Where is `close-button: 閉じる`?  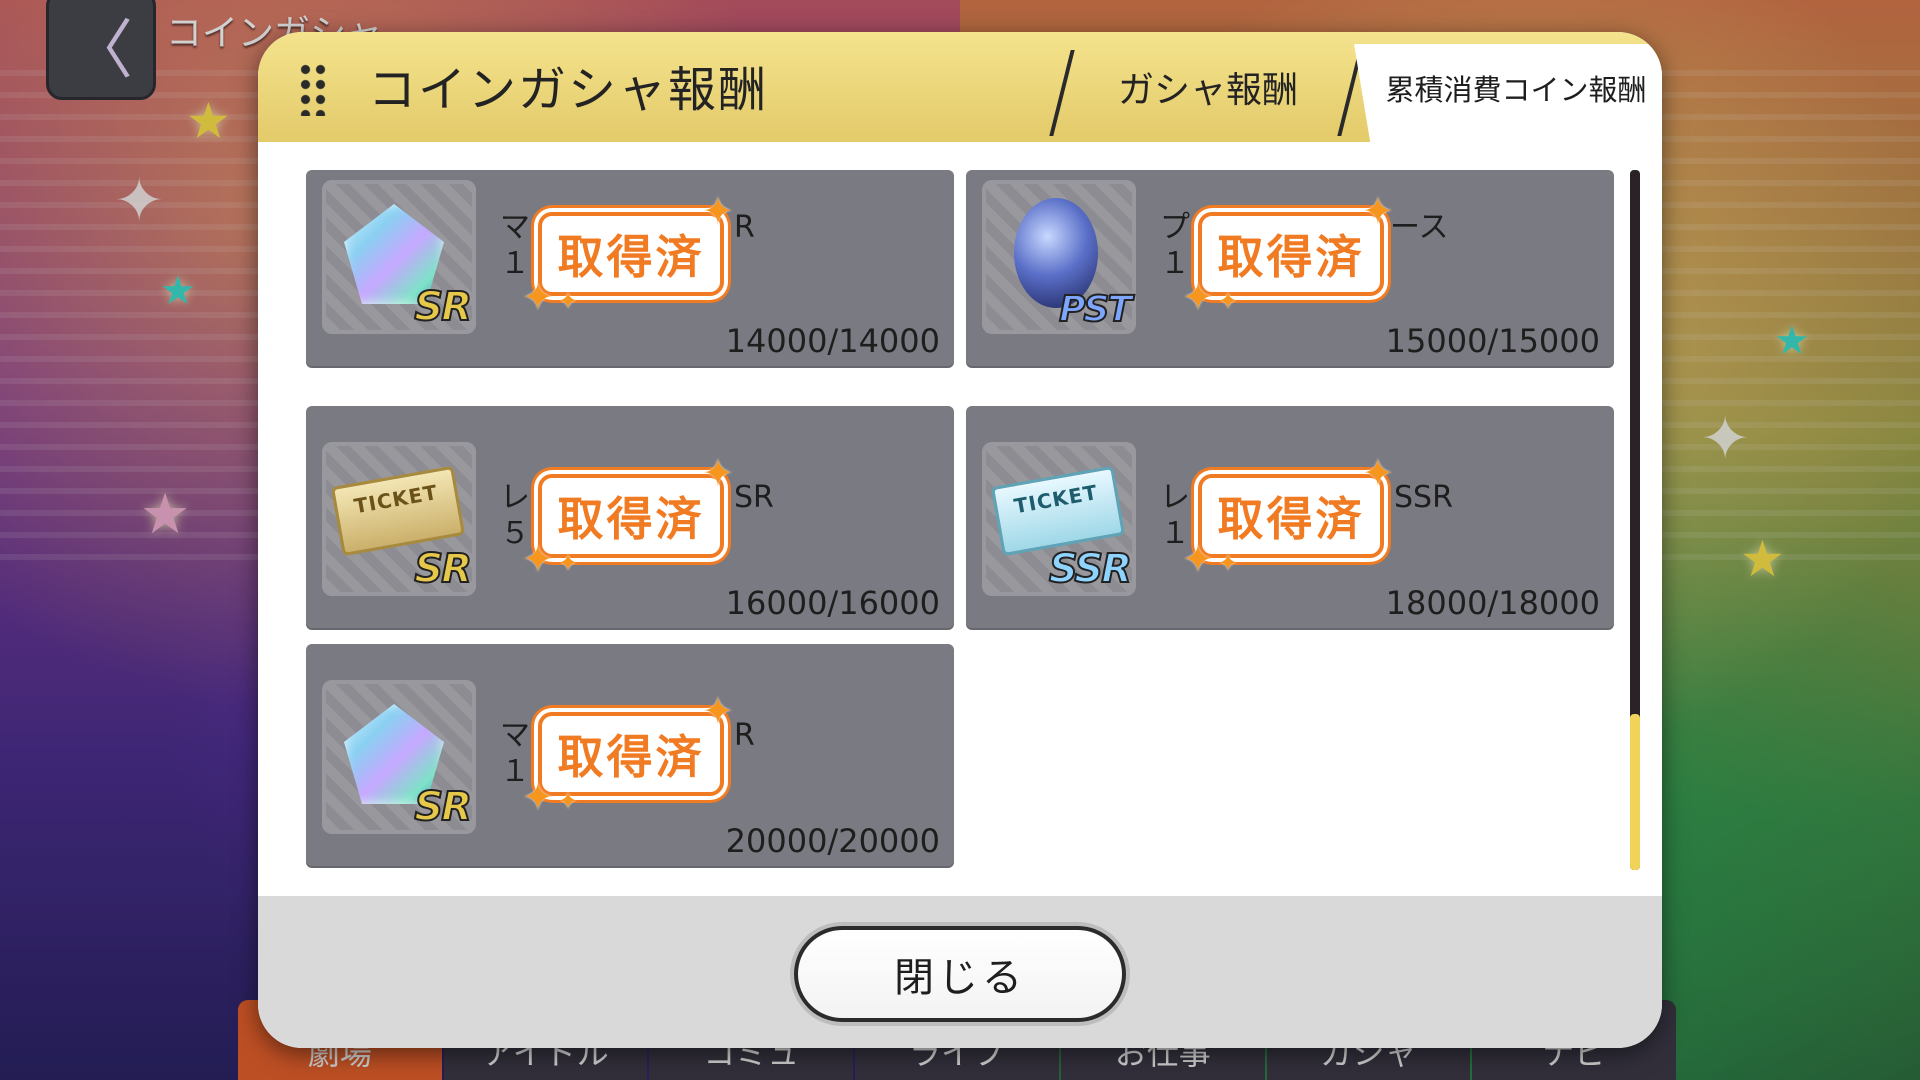
close-button: 閉じる is located at coordinates (960, 974).